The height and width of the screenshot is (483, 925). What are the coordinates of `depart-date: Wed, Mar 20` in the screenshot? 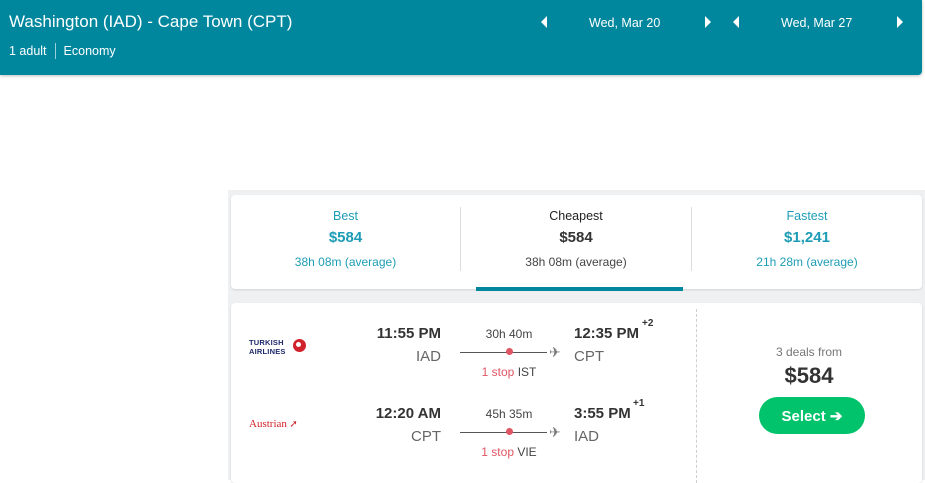 It's located at (624, 23).